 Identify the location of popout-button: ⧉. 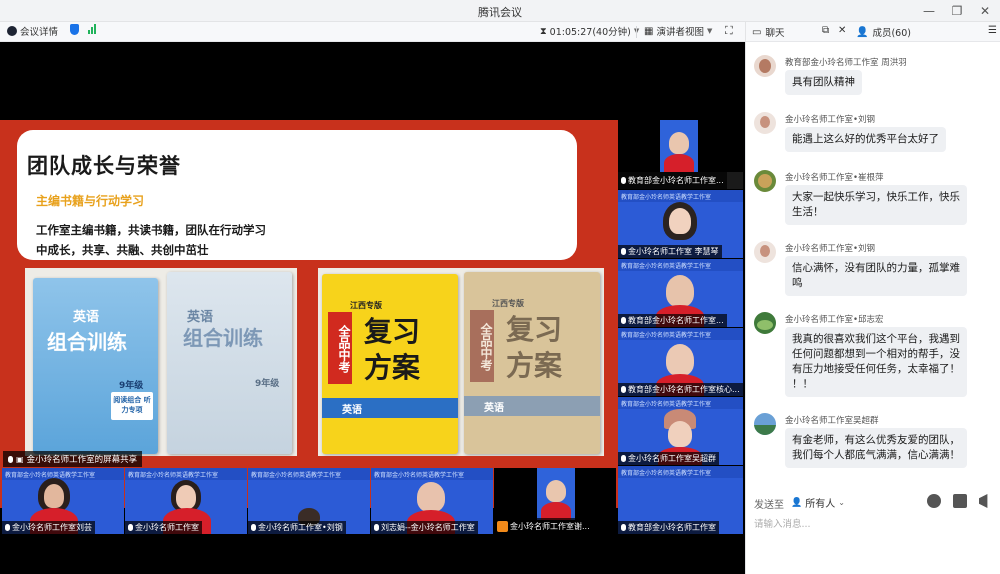
(825, 30).